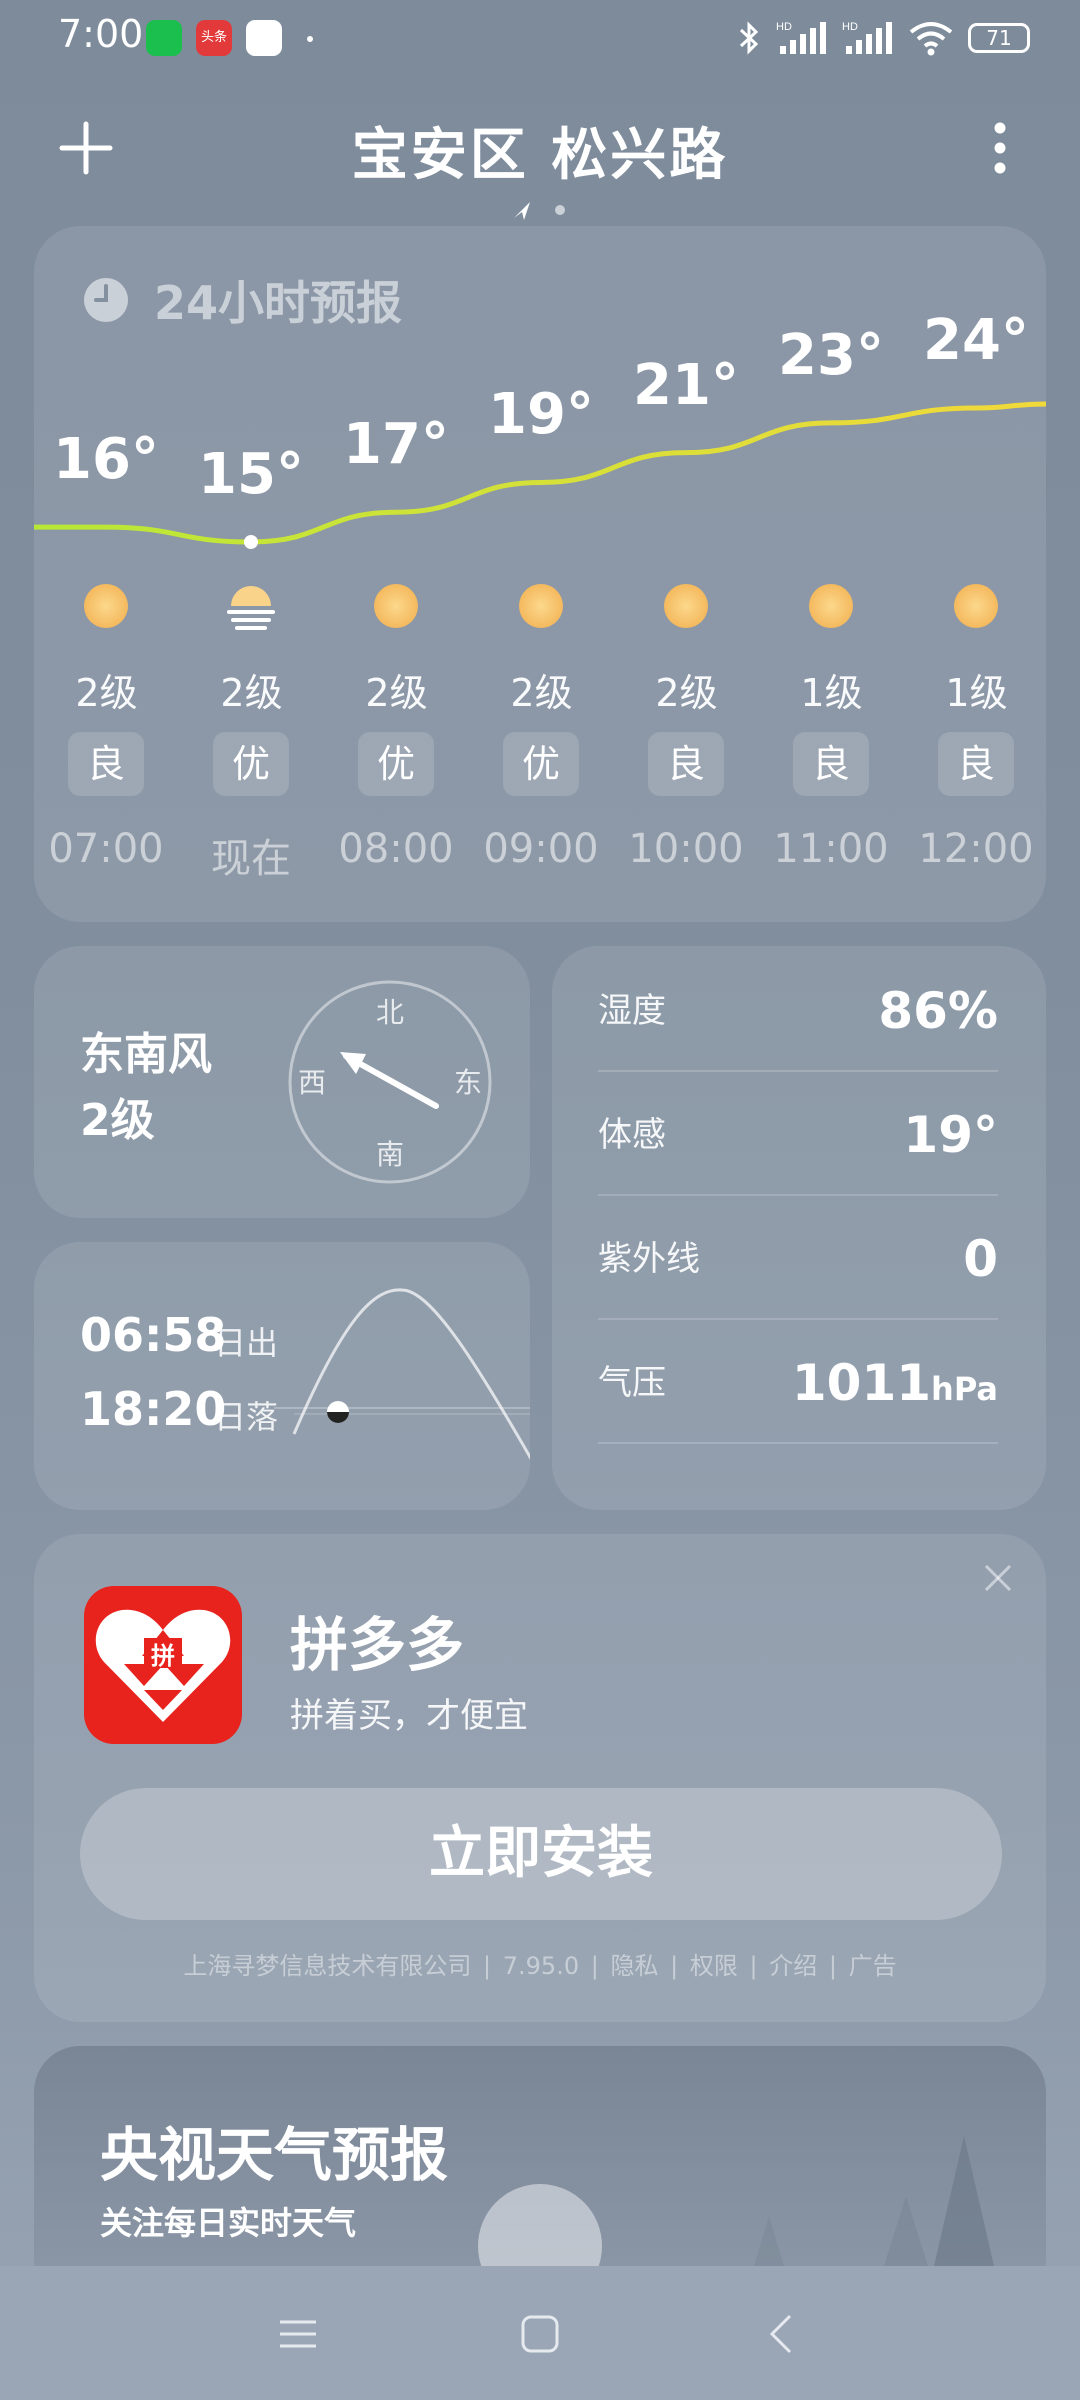 Image resolution: width=1080 pixels, height=2400 pixels. I want to click on hour-time: 现在, so click(251, 859).